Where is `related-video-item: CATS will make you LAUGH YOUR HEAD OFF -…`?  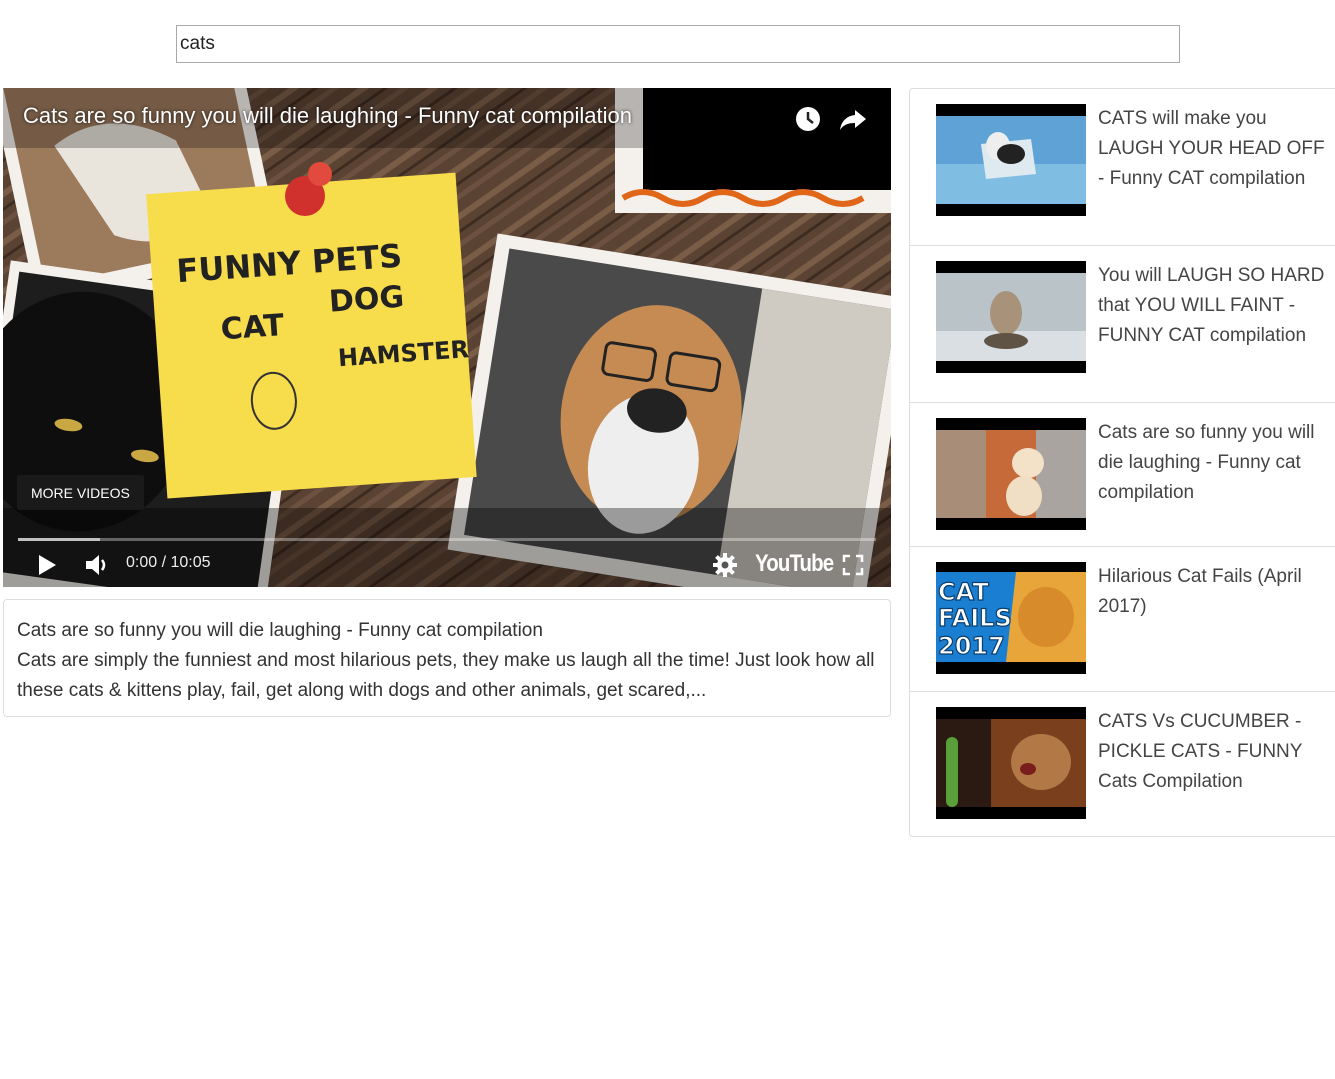
related-video-item: CATS will make you LAUGH YOUR HEAD OFF -… is located at coordinates (1122, 167).